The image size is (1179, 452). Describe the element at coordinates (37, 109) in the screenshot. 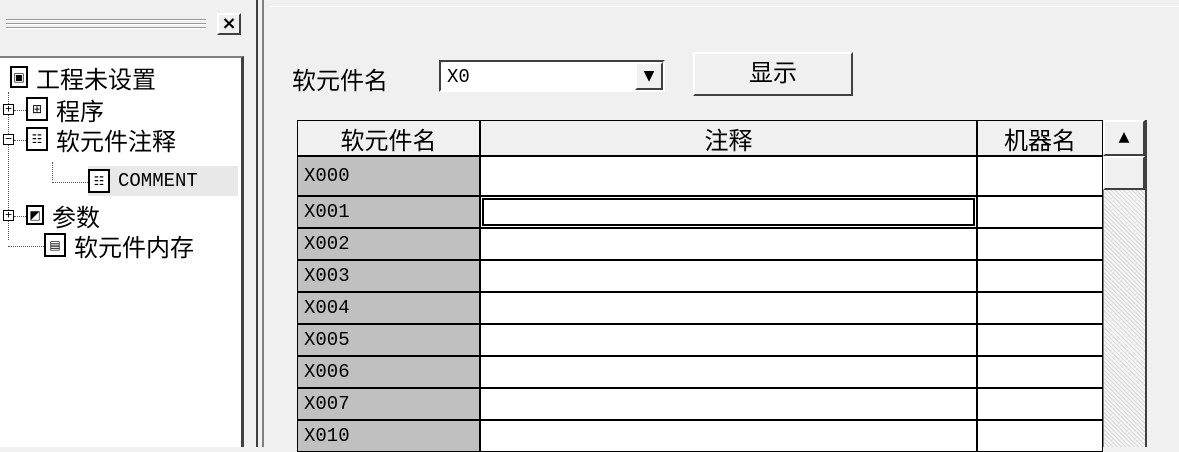

I see `program-icon: ⊞` at that location.